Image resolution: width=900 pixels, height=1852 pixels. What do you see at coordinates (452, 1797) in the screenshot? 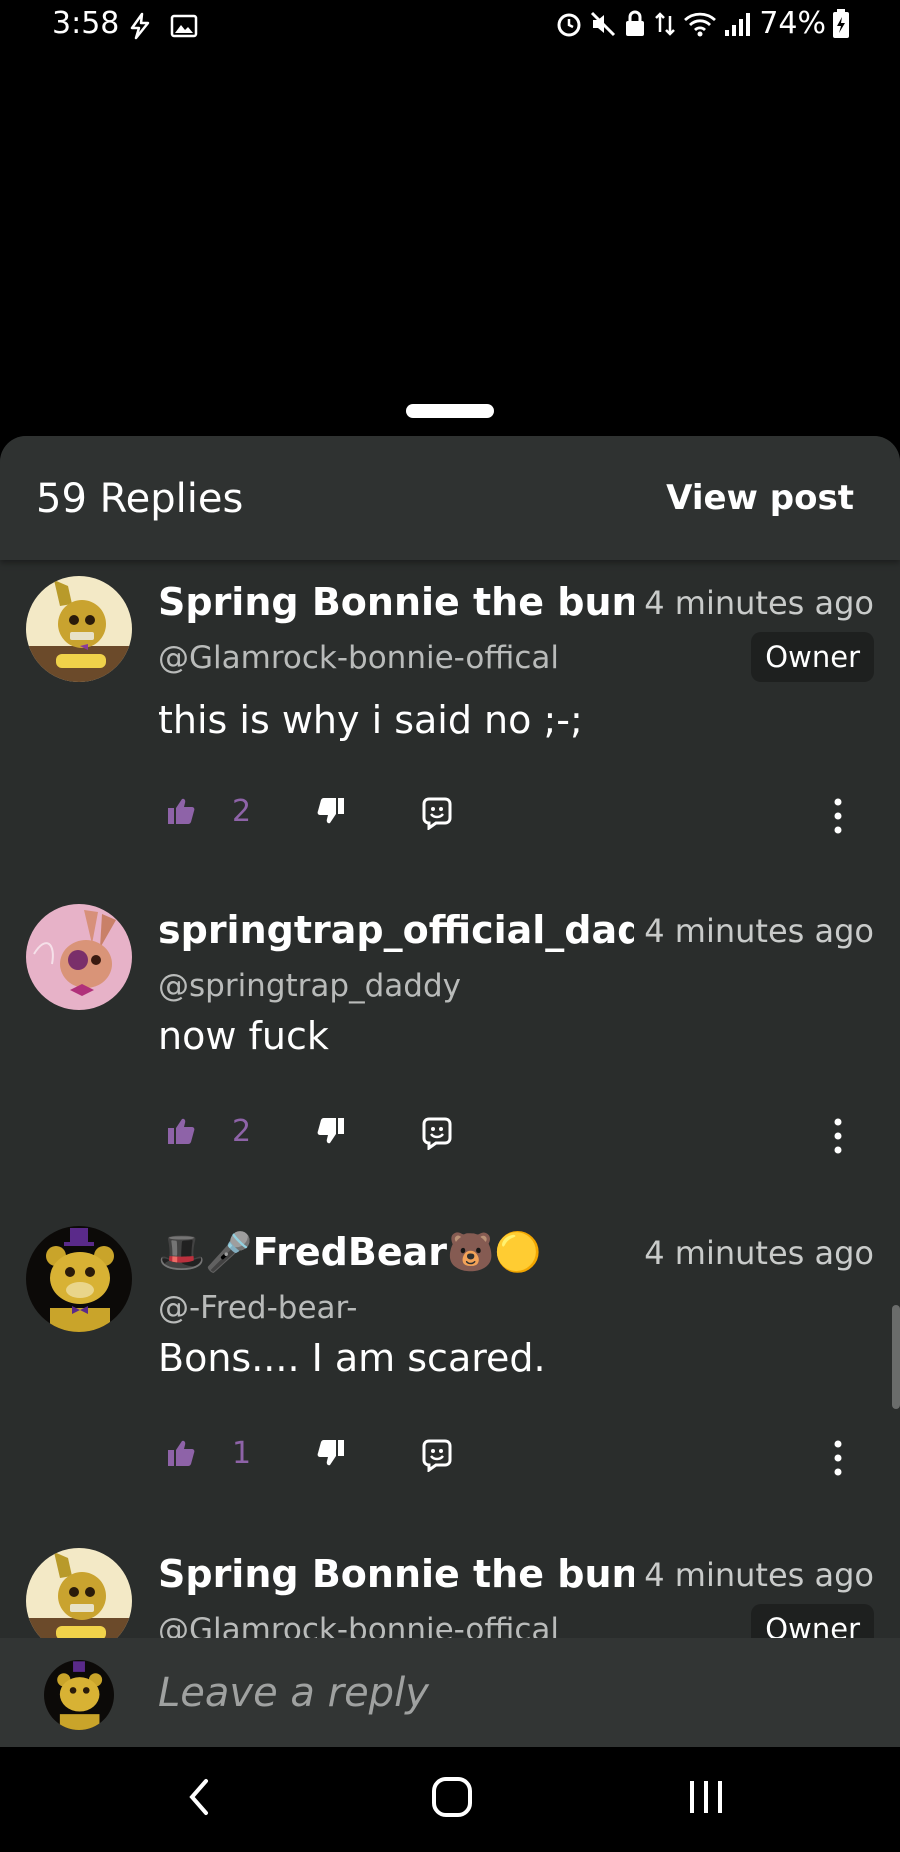
I see `home-icon` at bounding box center [452, 1797].